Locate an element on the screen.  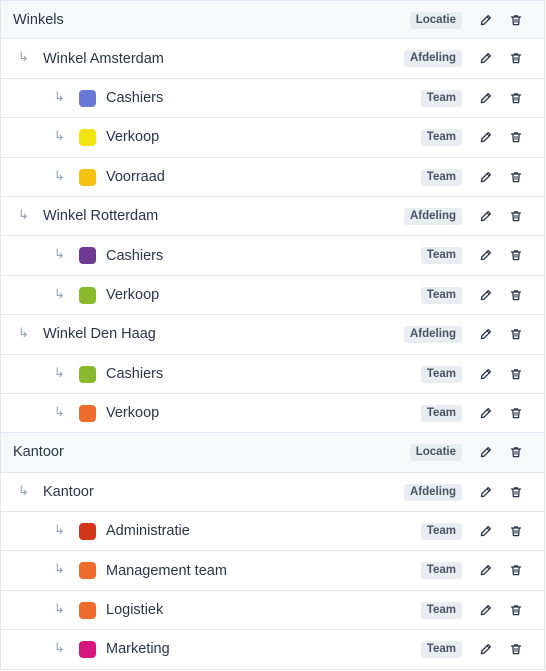
team-row: ↳ Marketing Team is located at coordinates (272, 650).